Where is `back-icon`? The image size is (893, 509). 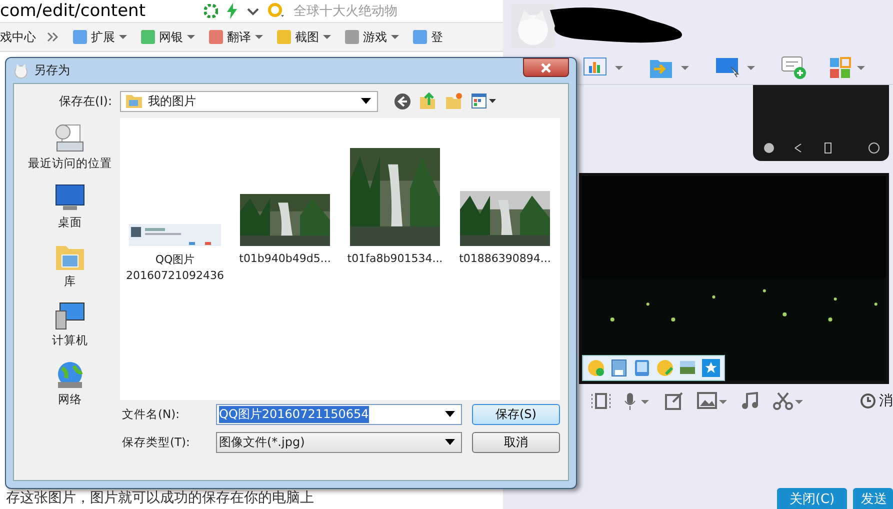
back-icon is located at coordinates (402, 101).